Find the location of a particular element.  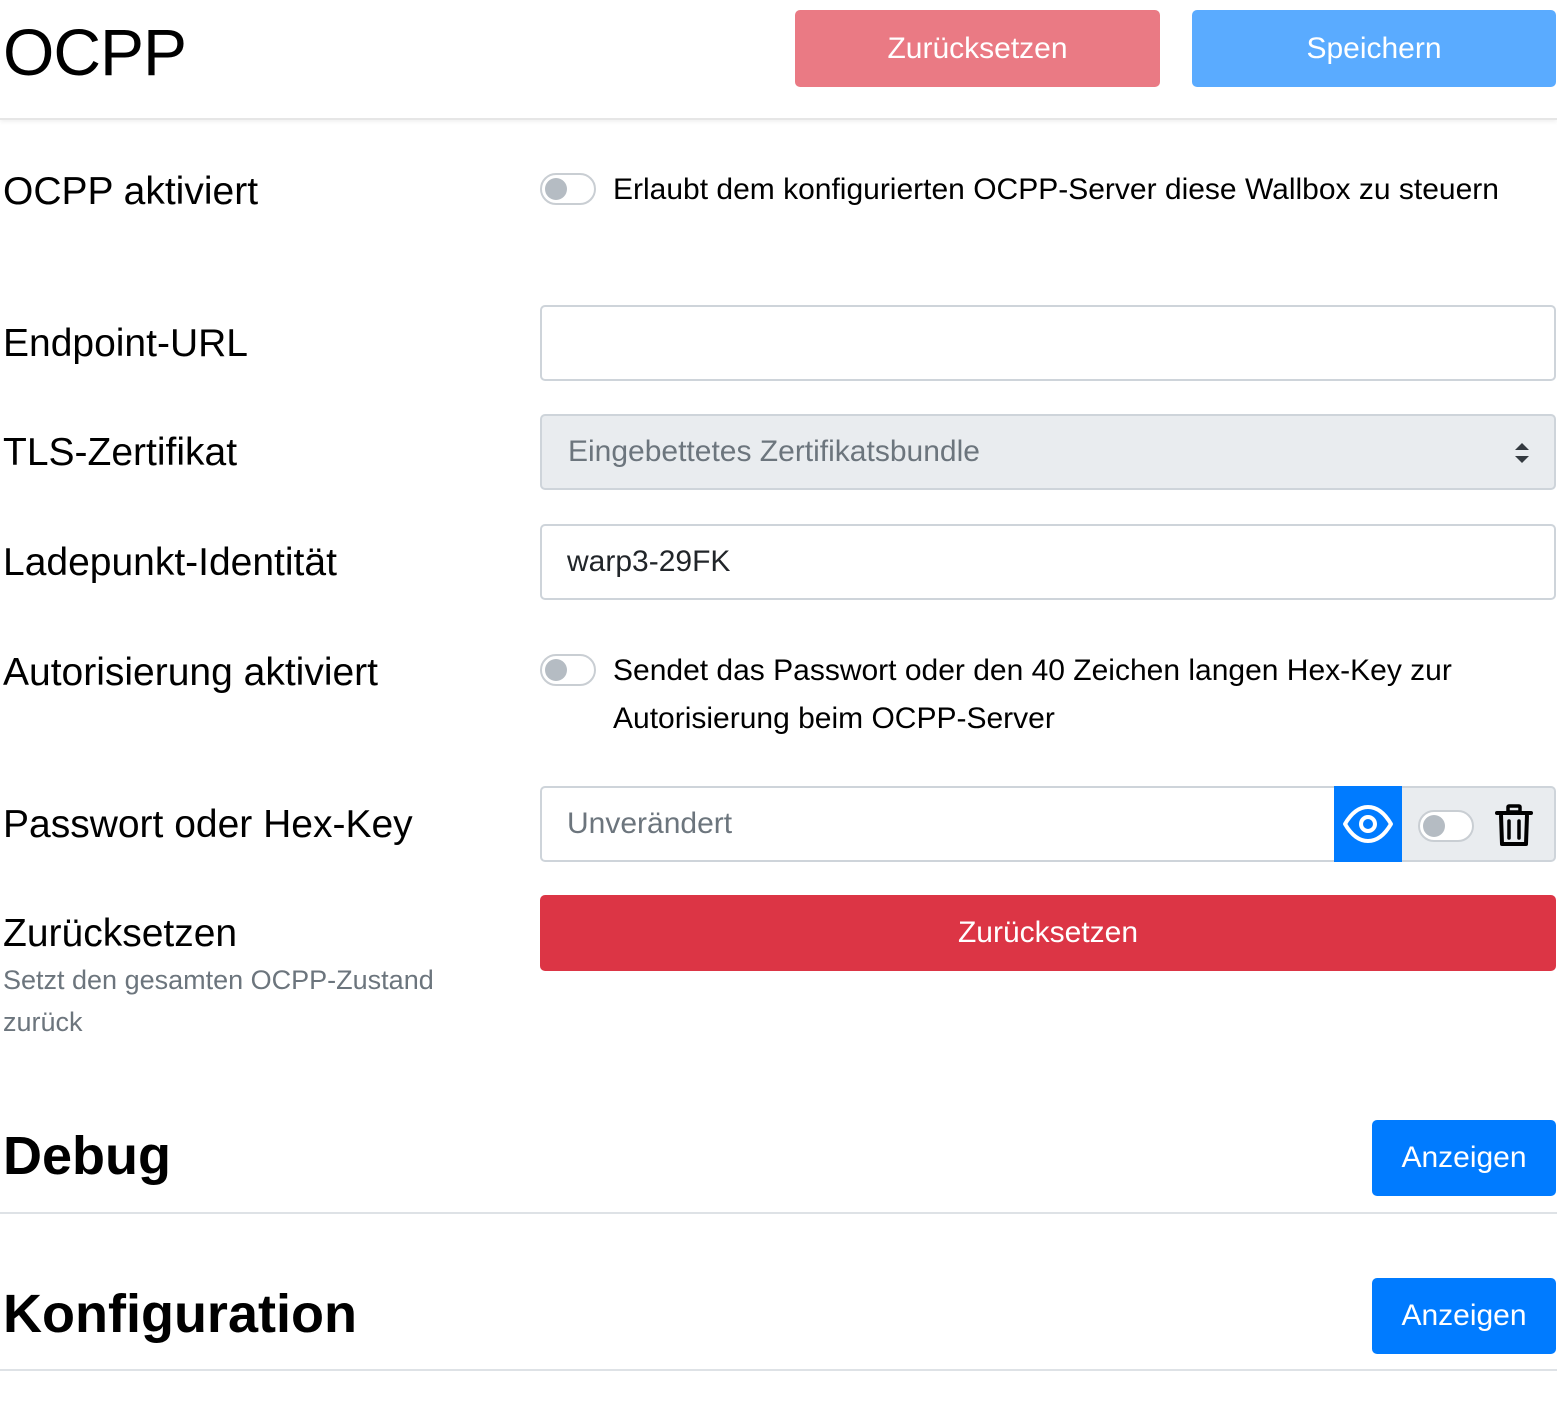

eye-icon is located at coordinates (1368, 824).